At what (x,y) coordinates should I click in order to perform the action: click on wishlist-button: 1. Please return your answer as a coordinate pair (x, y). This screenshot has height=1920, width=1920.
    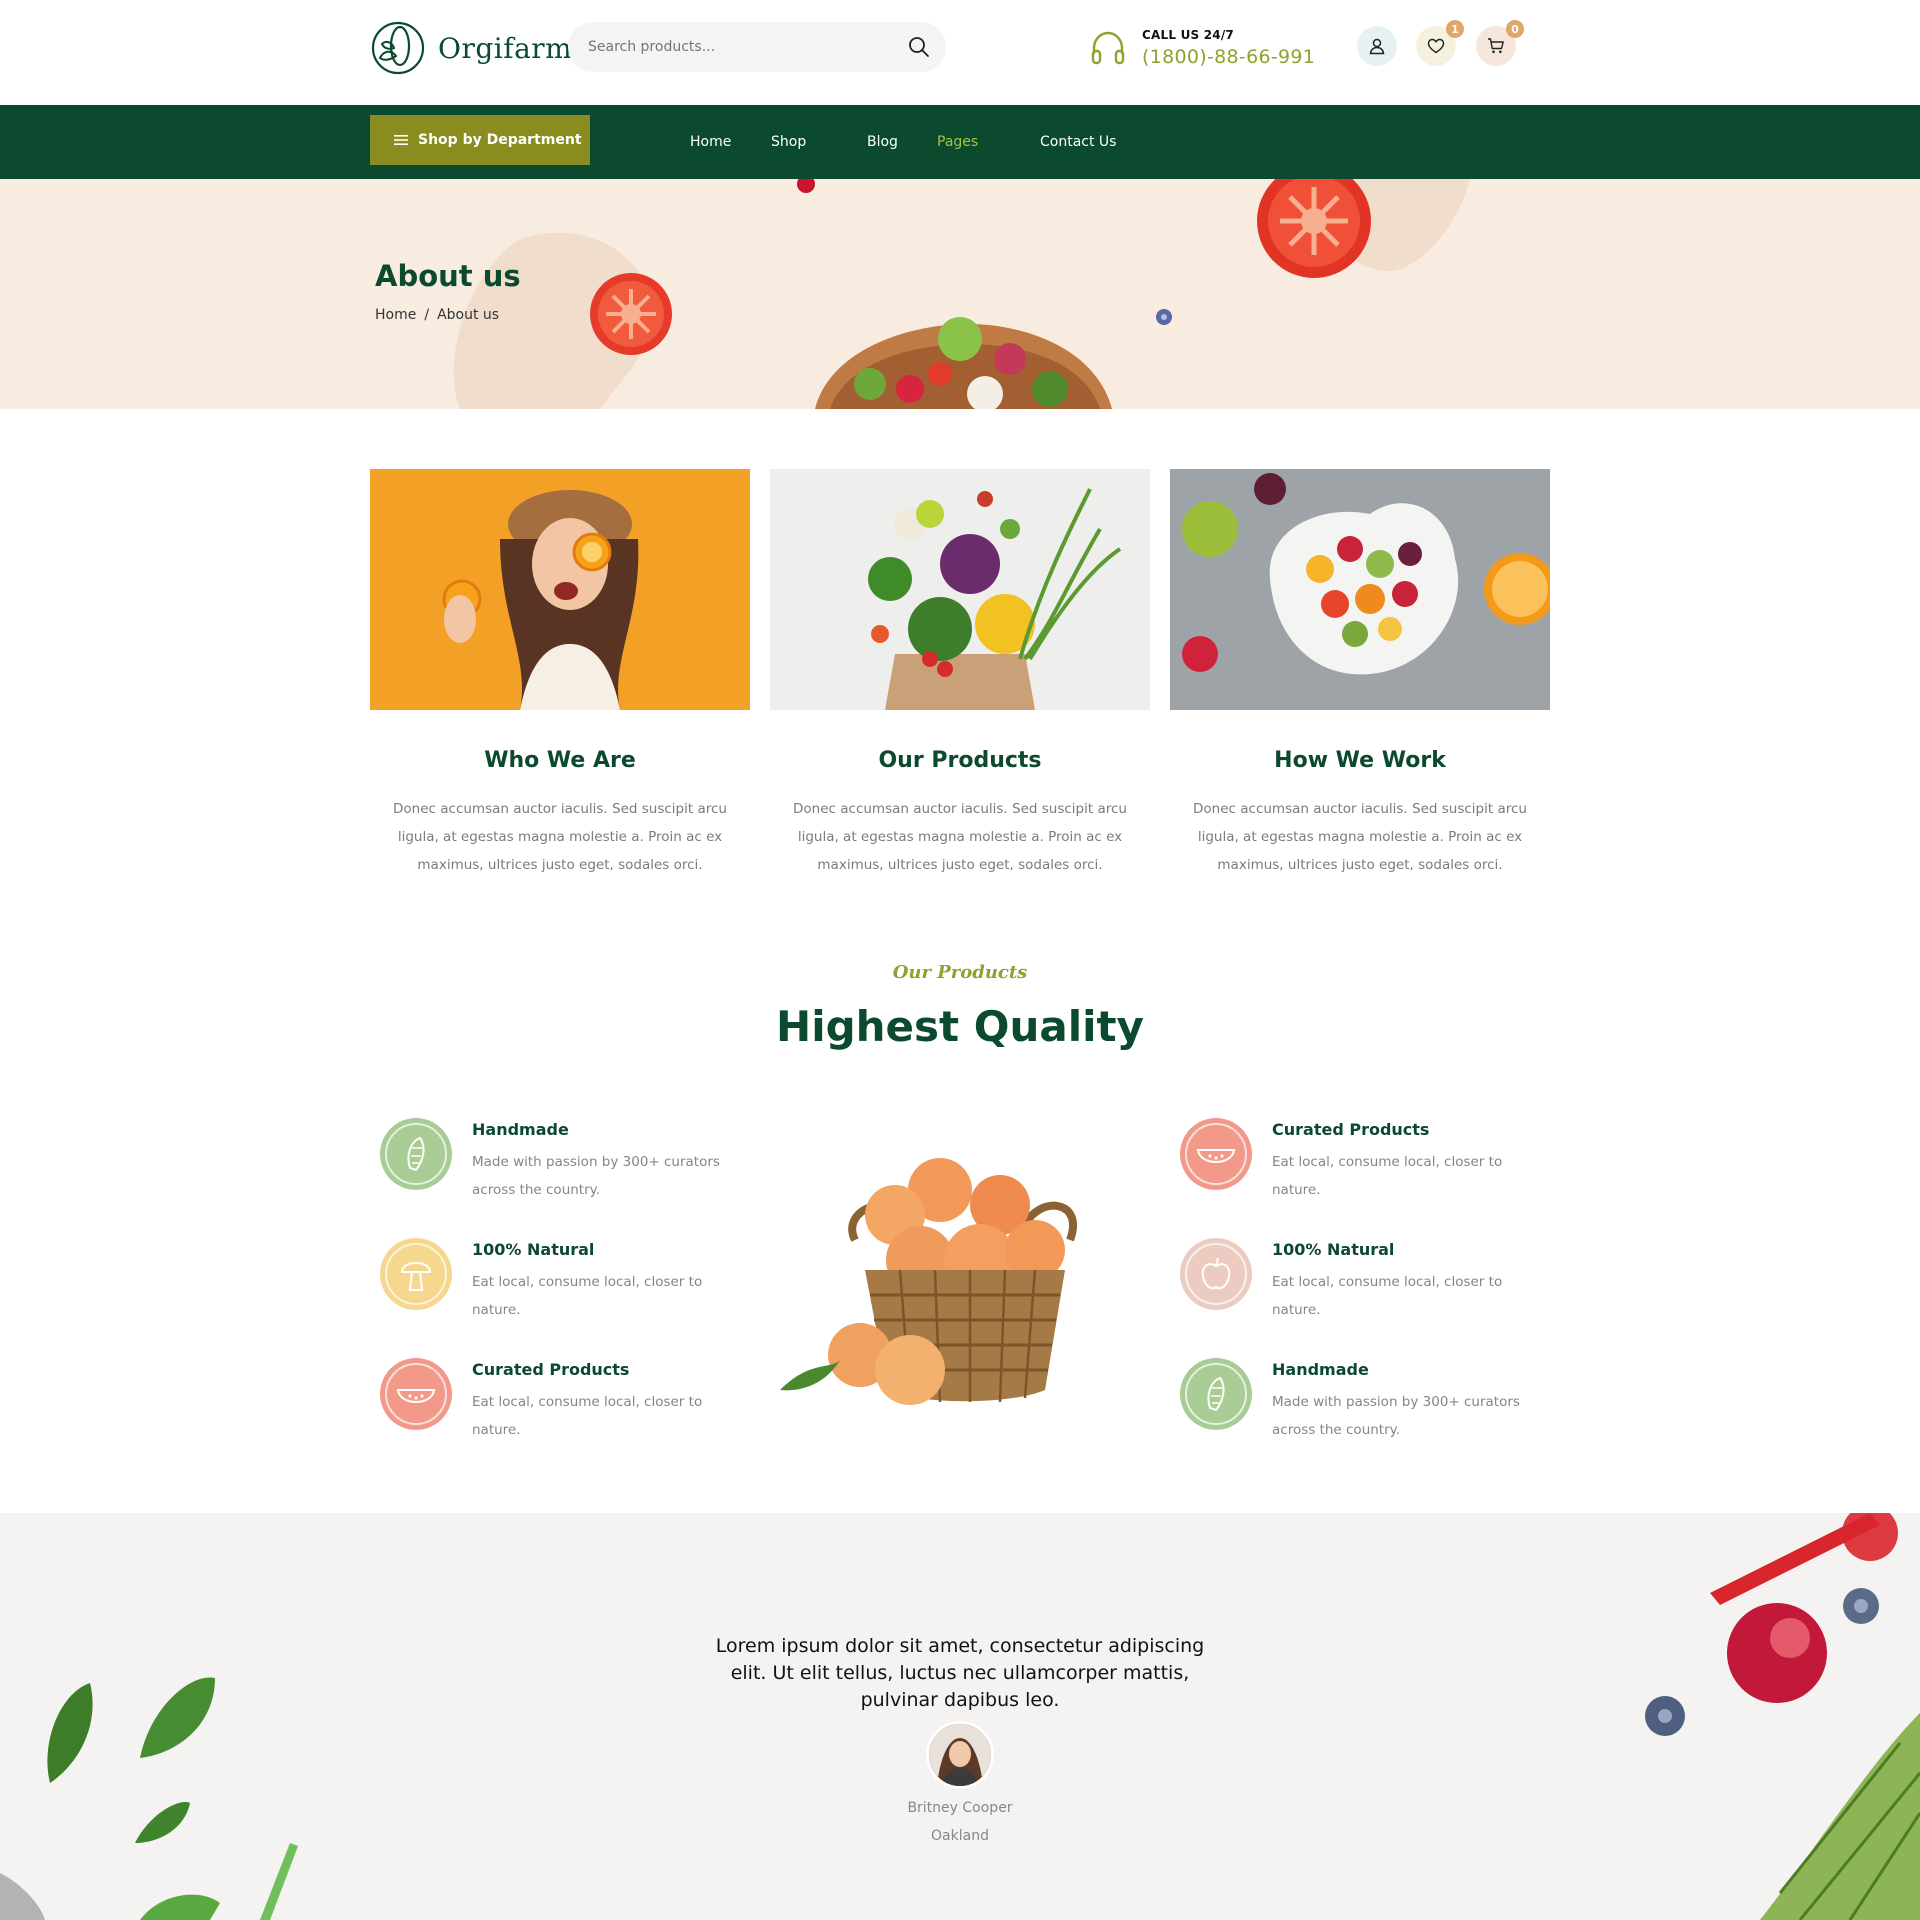
    Looking at the image, I should click on (1440, 43).